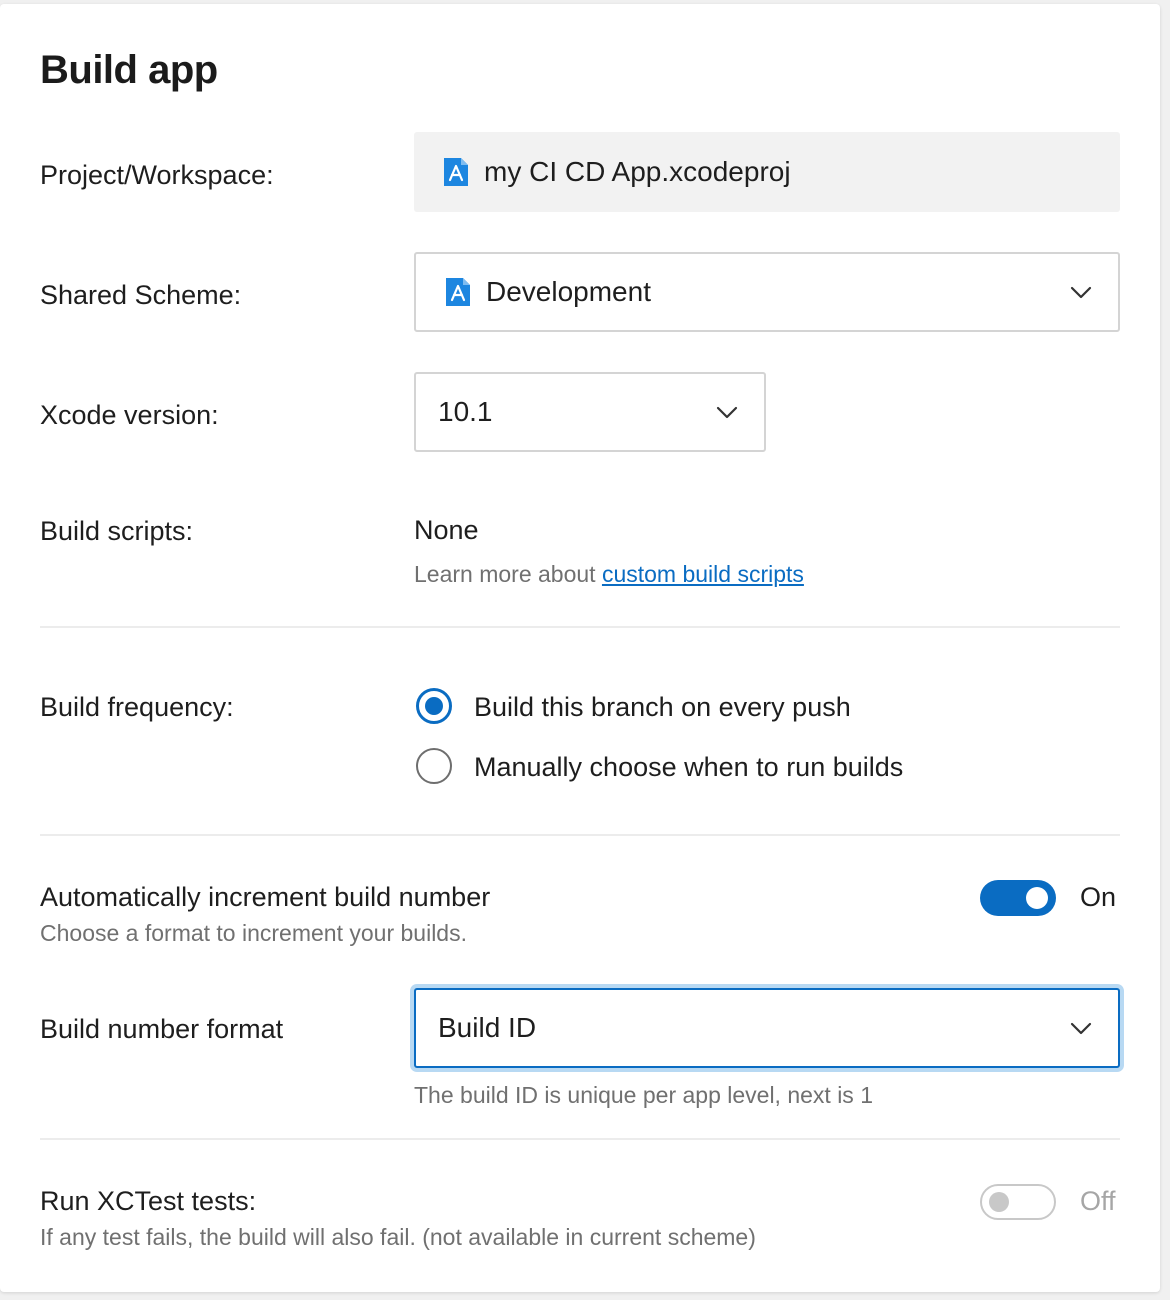  Describe the element at coordinates (590, 412) in the screenshot. I see `xcode-version-dropdown: 10.1` at that location.